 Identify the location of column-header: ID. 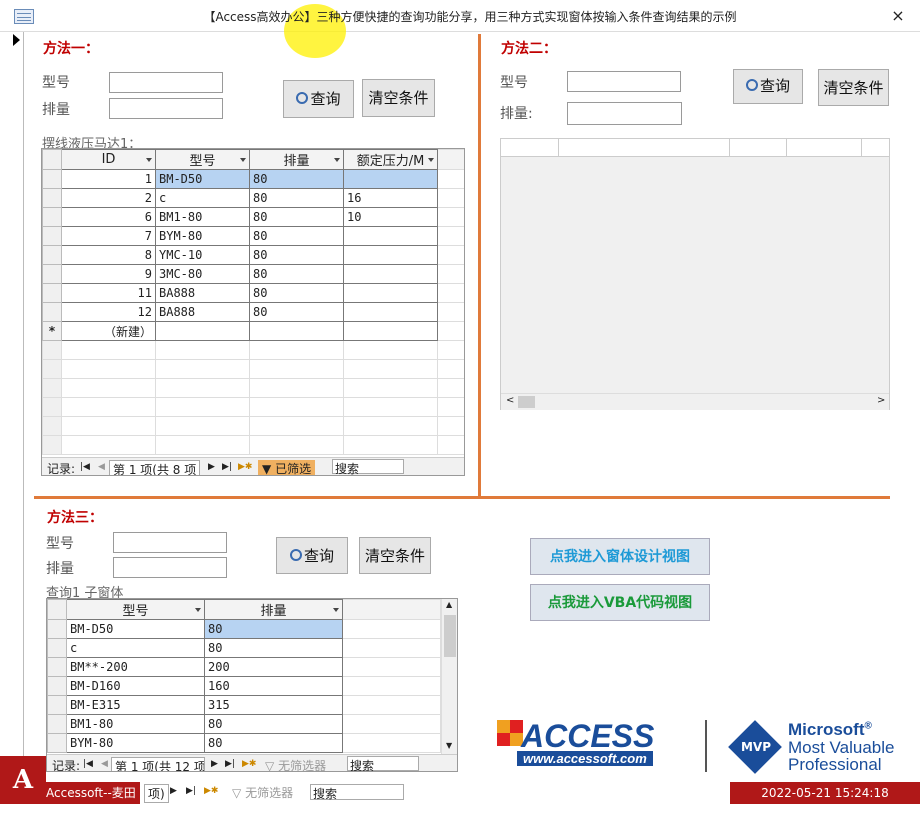
(108, 159).